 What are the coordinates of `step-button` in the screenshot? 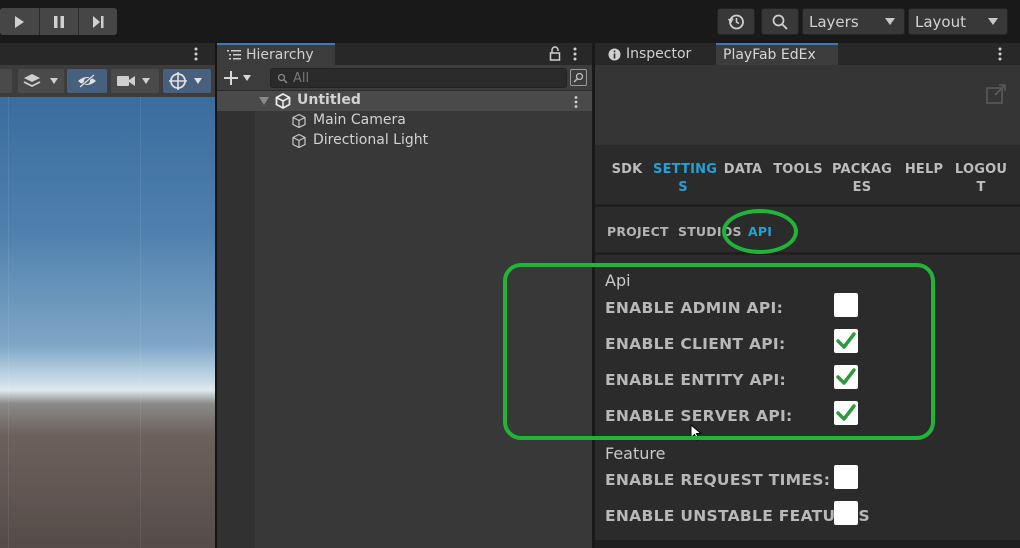 It's located at (97, 21).